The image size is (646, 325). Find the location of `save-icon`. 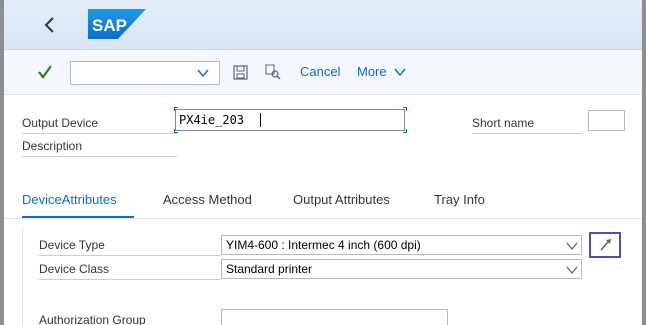

save-icon is located at coordinates (240, 72).